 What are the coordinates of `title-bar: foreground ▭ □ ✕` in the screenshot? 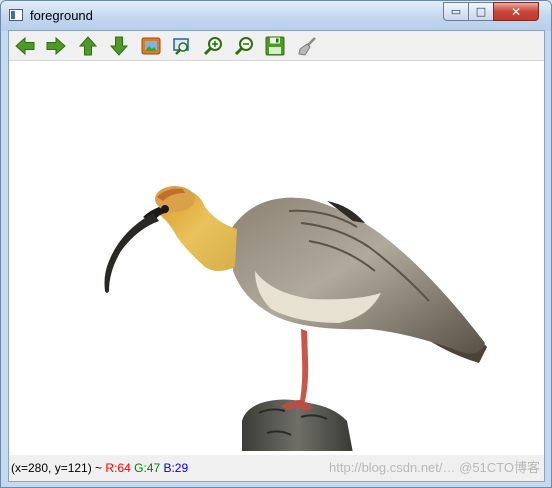 It's located at (276, 15).